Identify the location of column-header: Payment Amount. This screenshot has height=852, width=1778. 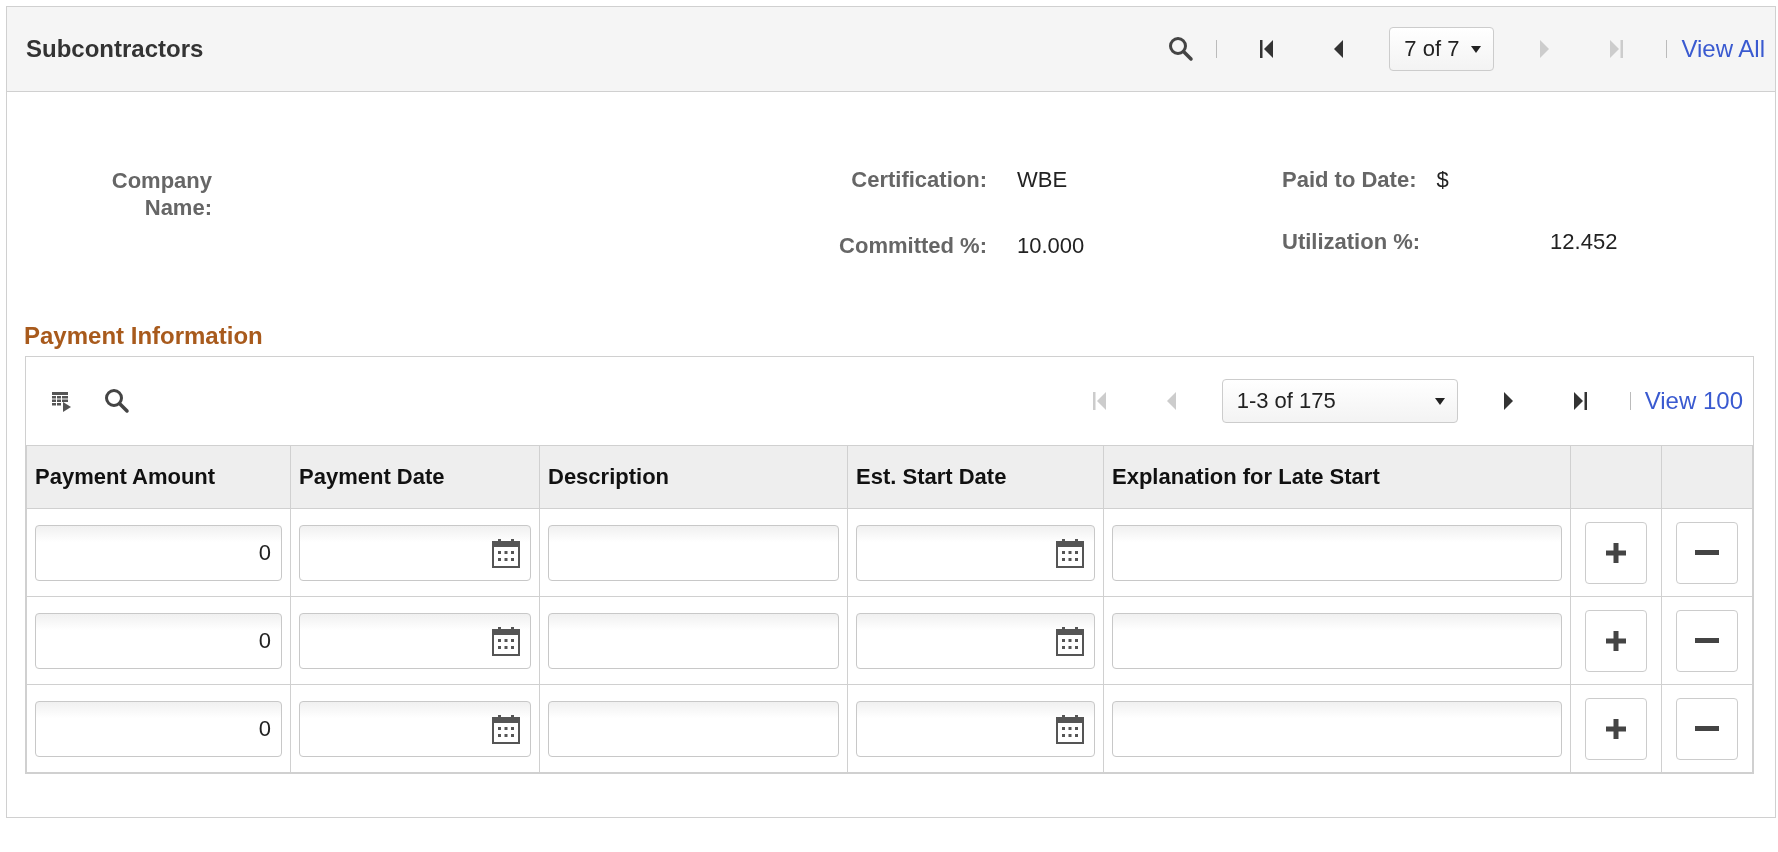
(158, 477).